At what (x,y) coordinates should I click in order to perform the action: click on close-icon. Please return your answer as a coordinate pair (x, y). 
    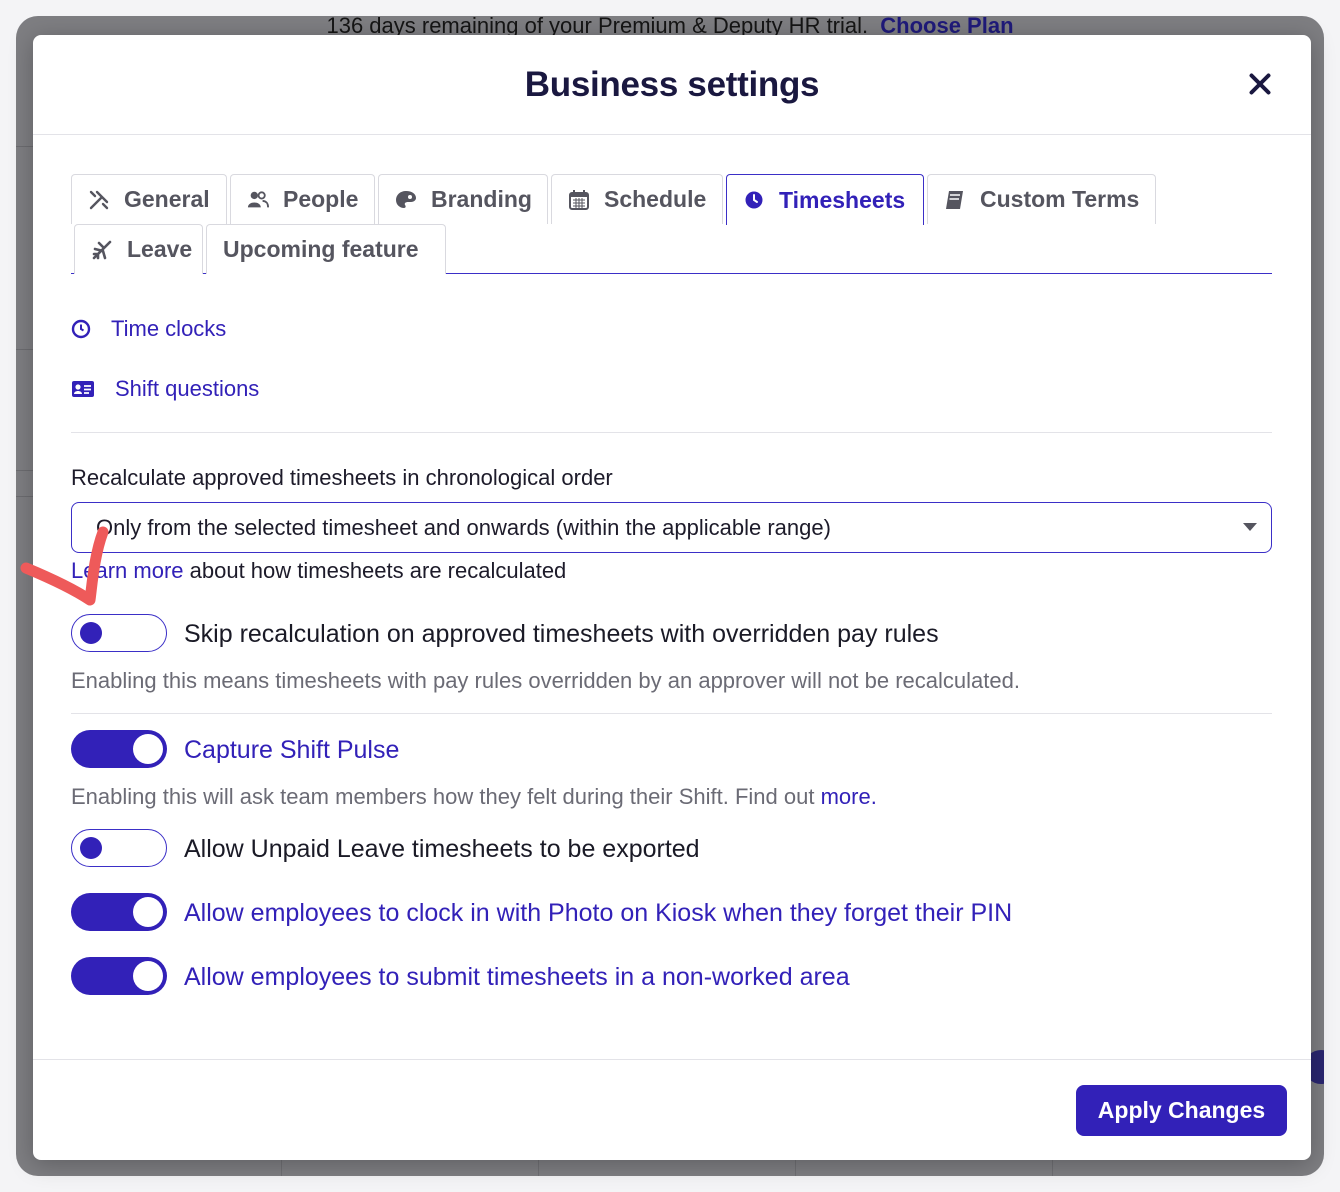
    Looking at the image, I should click on (1260, 84).